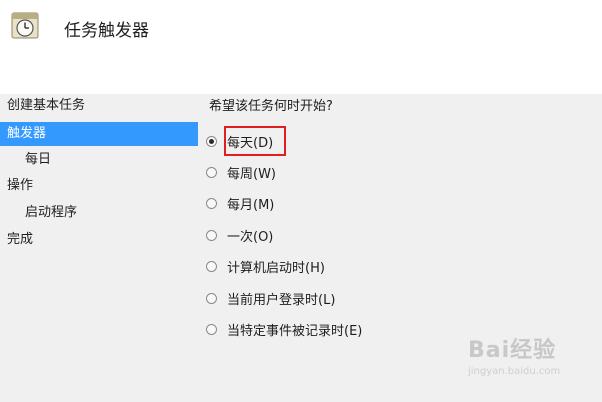 Image resolution: width=602 pixels, height=402 pixels. Describe the element at coordinates (356, 266) in the screenshot. I see `radio-on-startup: 计算机启动时(H)` at that location.